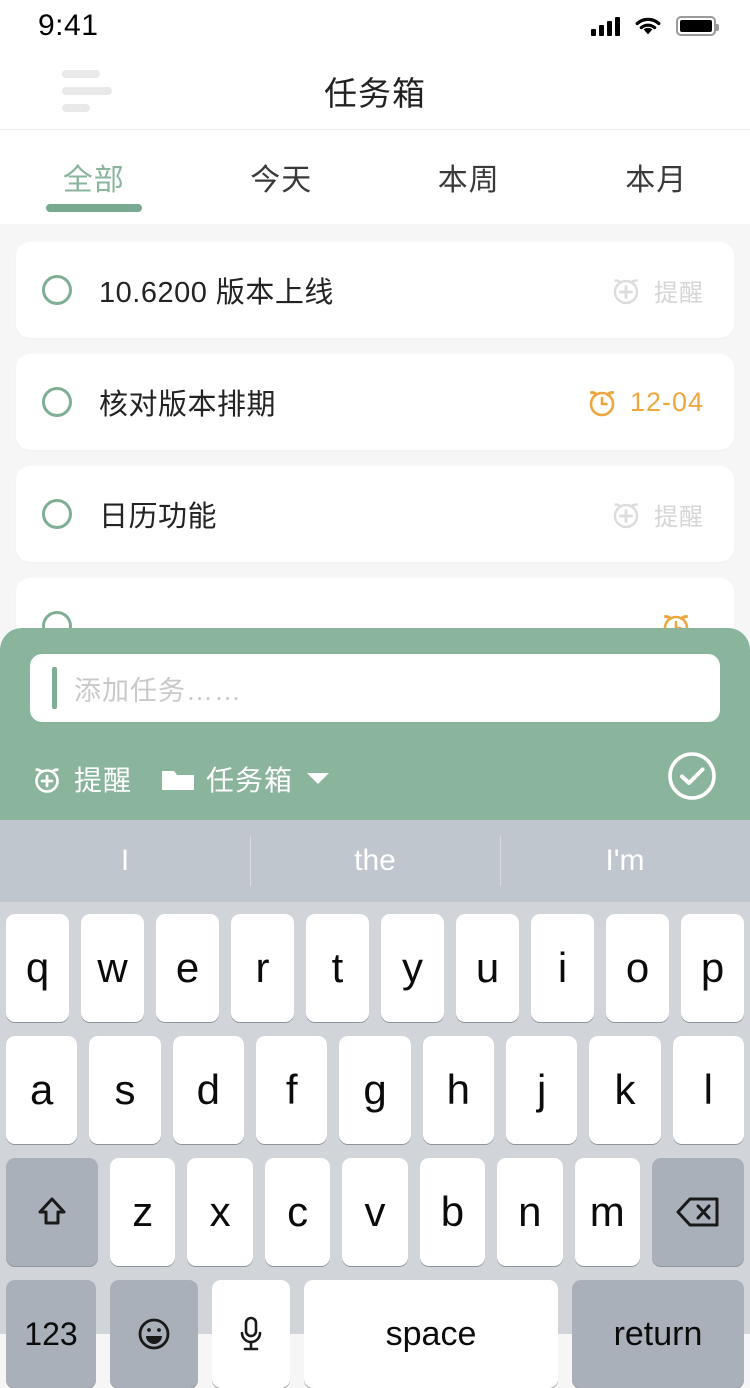 The image size is (750, 1388). Describe the element at coordinates (125, 861) in the screenshot. I see `prediction-0: I` at that location.